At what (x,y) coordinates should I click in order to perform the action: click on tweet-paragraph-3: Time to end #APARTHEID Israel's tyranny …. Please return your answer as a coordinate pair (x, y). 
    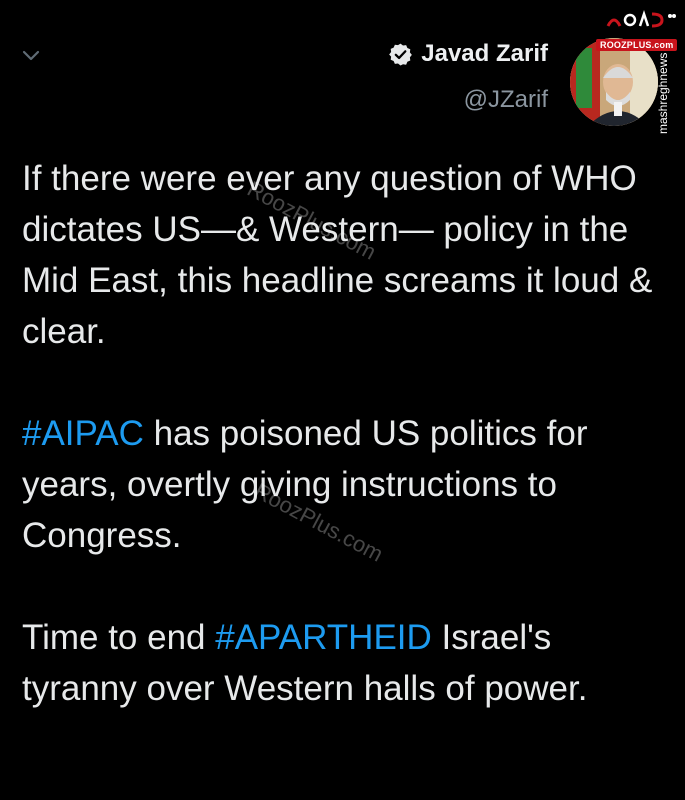
    Looking at the image, I should click on (347, 663).